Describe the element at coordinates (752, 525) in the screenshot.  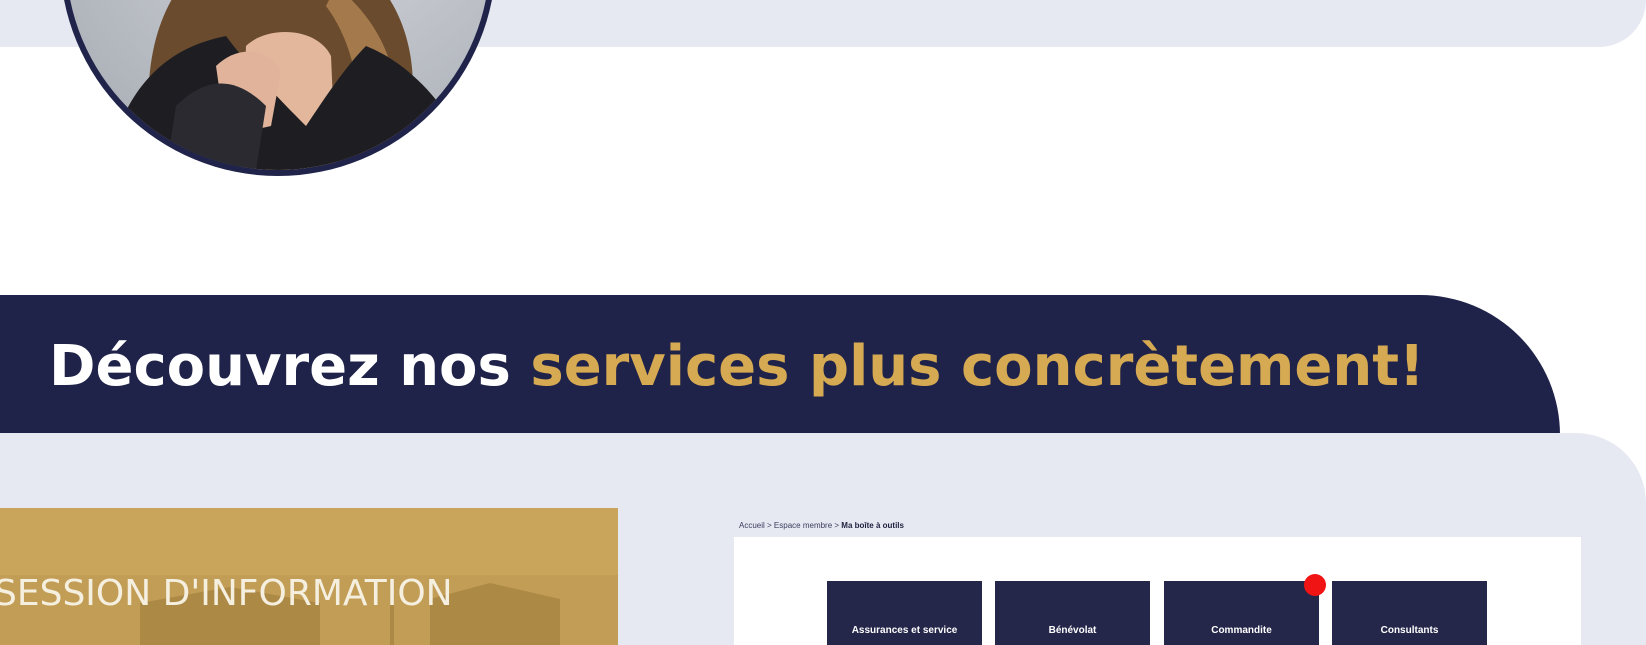
I see `breadcrumb-home: Accueil` at that location.